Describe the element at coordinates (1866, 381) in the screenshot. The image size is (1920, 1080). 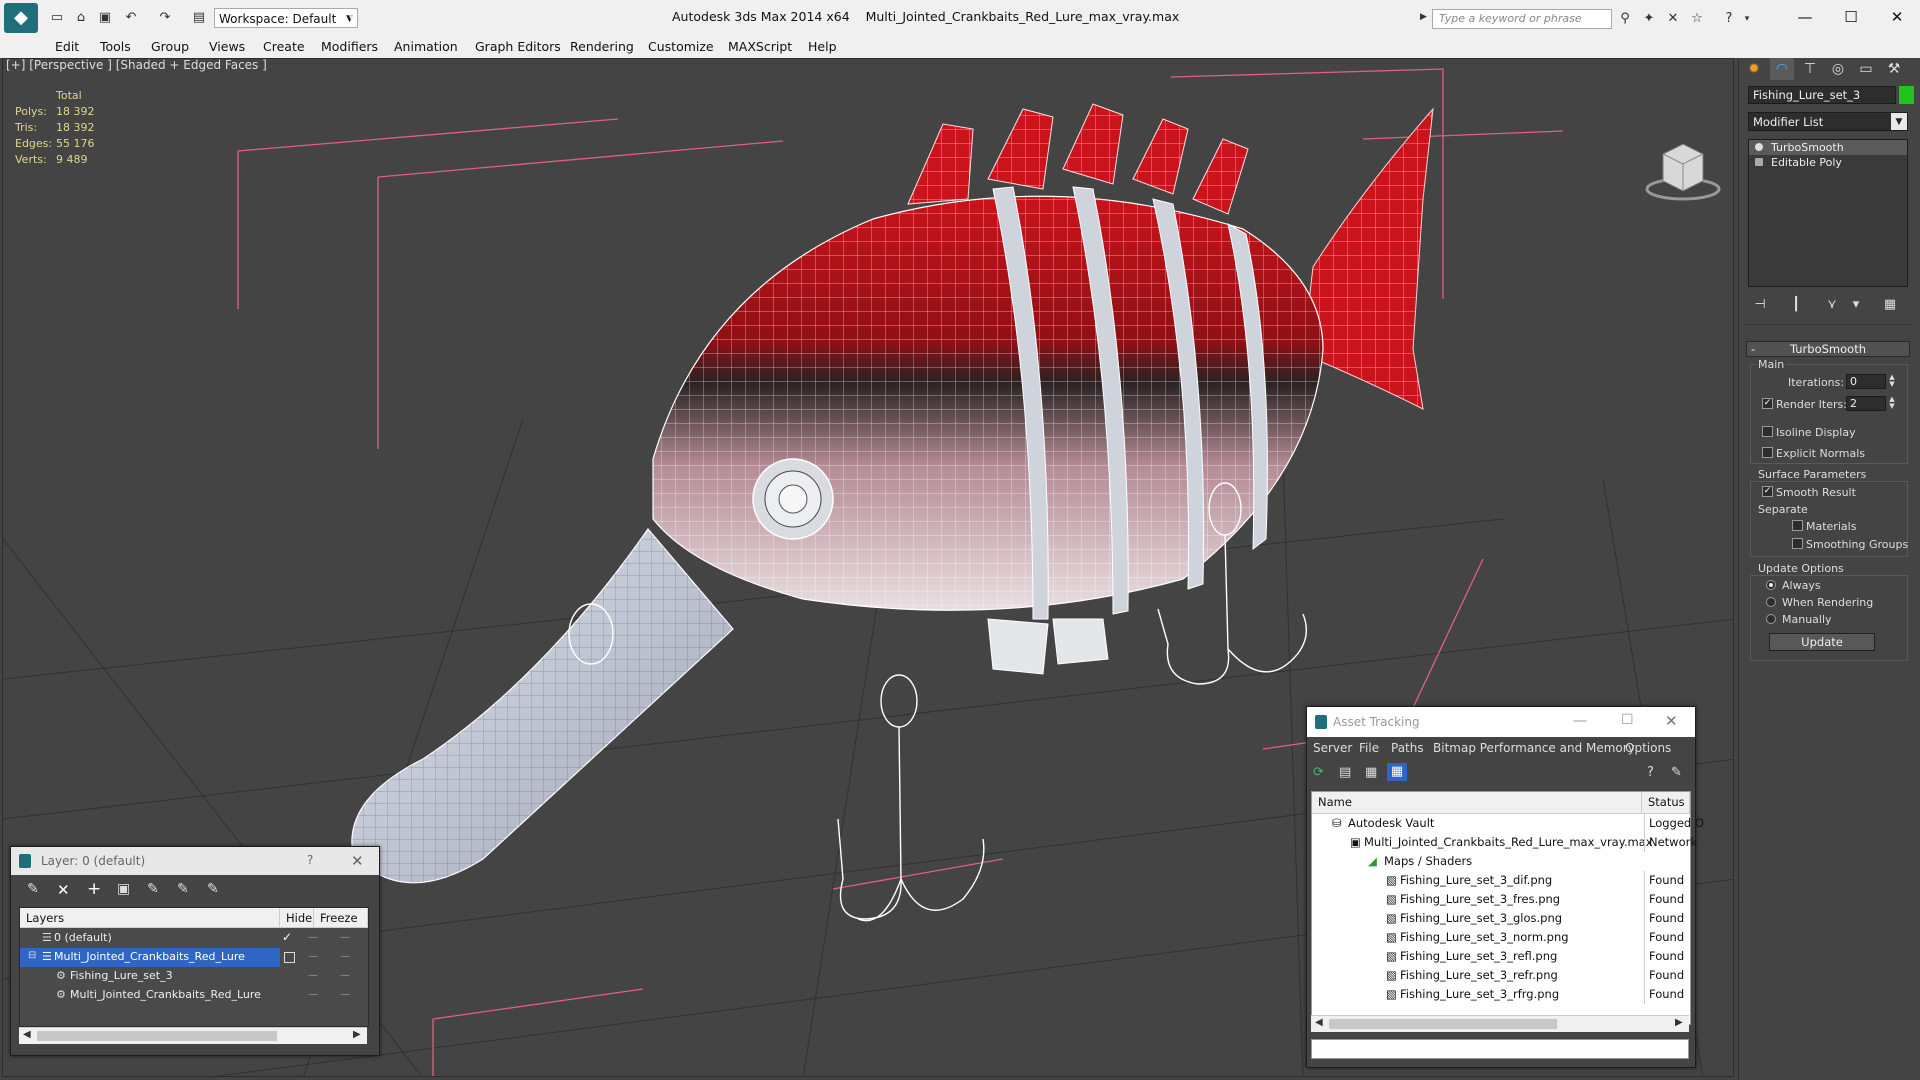
I see `iterations-spinner: 0` at that location.